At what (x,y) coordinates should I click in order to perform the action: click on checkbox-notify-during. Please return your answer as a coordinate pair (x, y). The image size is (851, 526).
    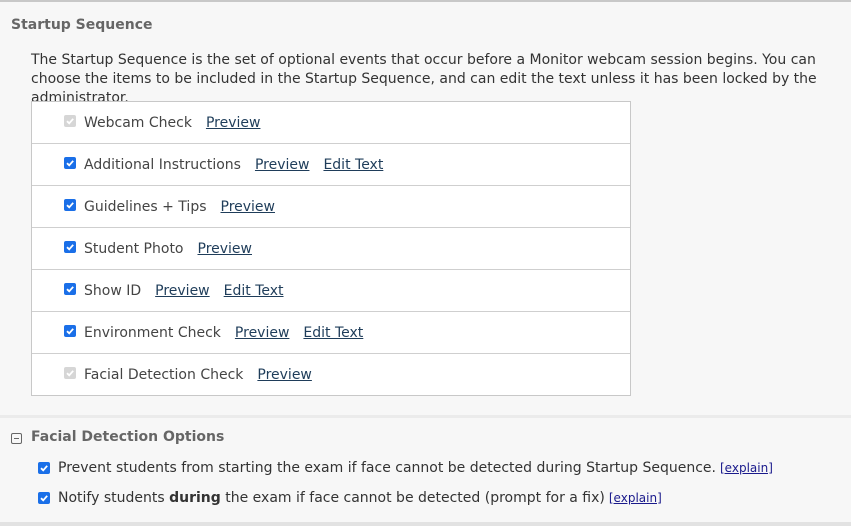
    Looking at the image, I should click on (44, 498).